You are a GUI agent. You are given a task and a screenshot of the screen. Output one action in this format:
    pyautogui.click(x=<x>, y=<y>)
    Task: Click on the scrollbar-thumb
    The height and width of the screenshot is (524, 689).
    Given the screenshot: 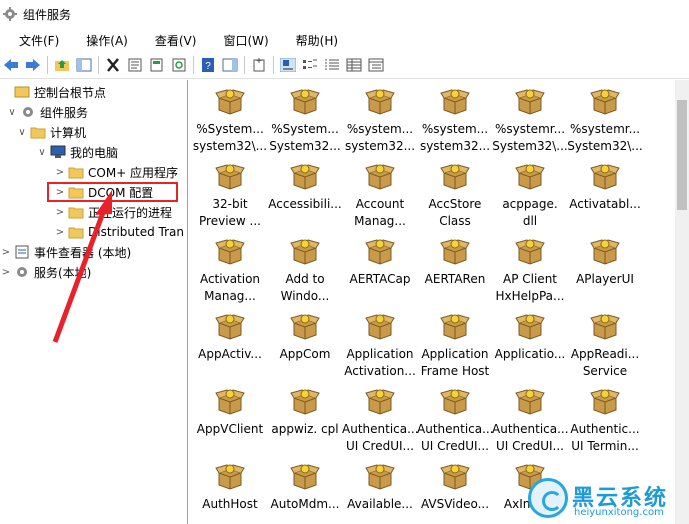 What is the action you would take?
    pyautogui.click(x=682, y=155)
    